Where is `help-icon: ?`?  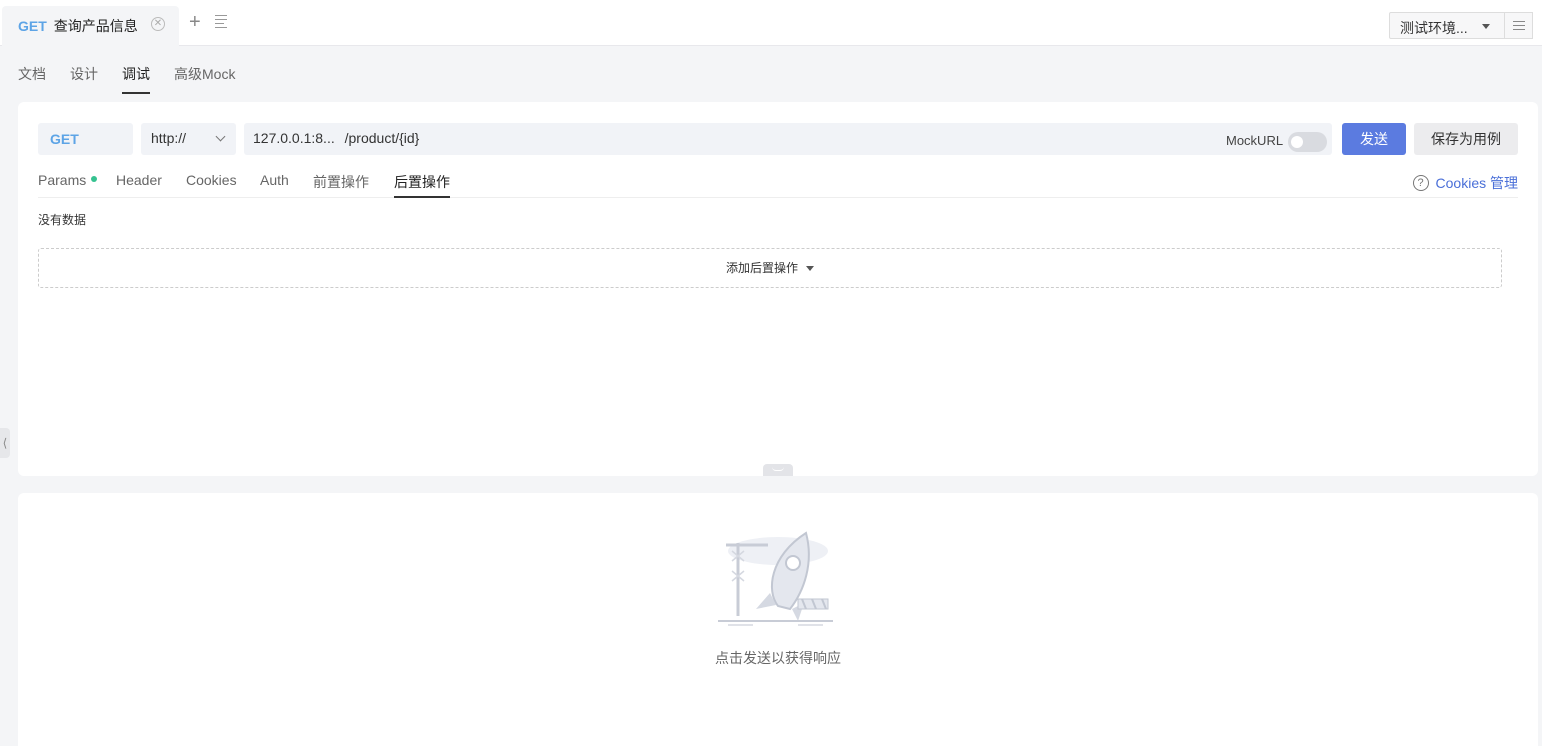
help-icon: ? is located at coordinates (1420, 183).